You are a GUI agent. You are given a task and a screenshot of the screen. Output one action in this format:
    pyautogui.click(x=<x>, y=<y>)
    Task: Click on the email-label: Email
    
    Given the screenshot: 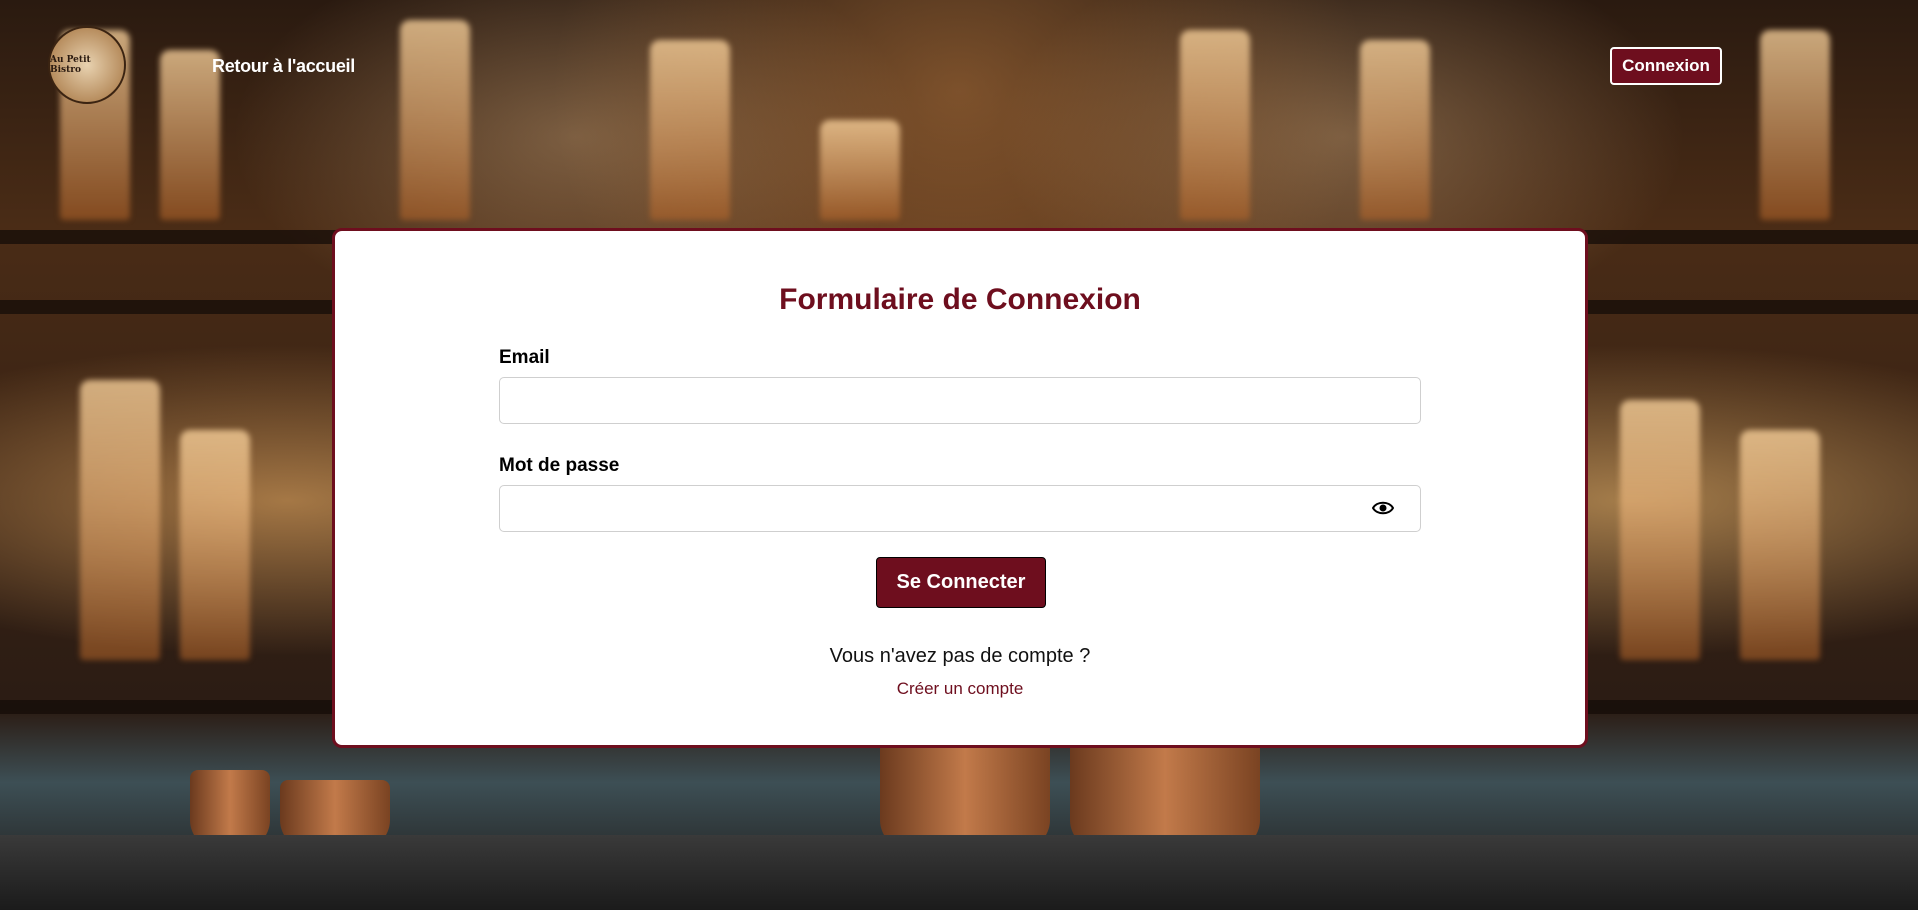 What is the action you would take?
    pyautogui.click(x=524, y=357)
    